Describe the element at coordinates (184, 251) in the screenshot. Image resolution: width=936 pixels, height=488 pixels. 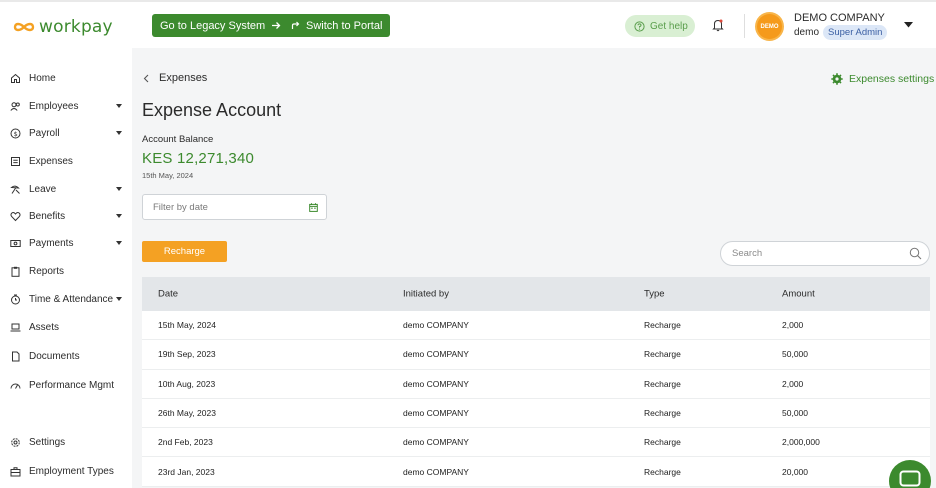
I see `recharge-button: Recharge` at that location.